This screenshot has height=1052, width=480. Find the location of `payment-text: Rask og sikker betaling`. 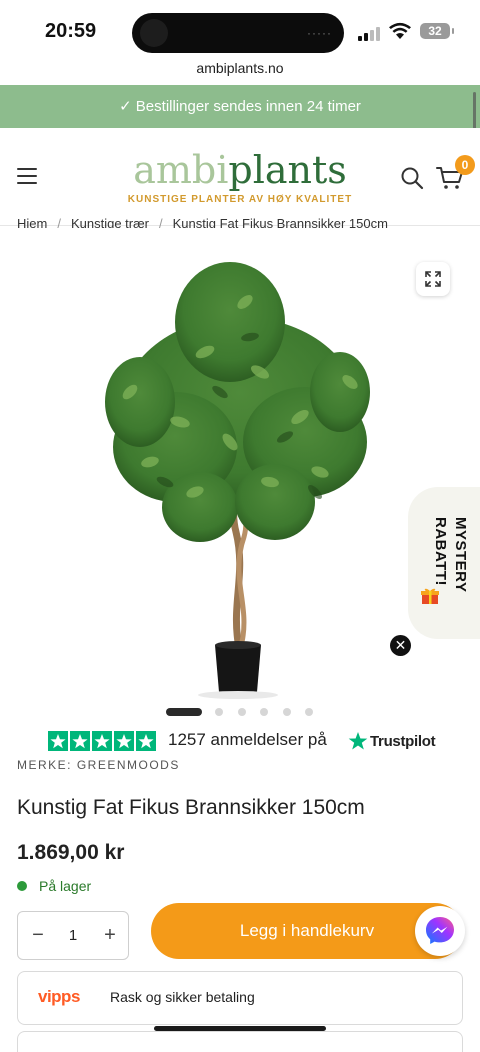

payment-text: Rask og sikker betaling is located at coordinates (182, 997).